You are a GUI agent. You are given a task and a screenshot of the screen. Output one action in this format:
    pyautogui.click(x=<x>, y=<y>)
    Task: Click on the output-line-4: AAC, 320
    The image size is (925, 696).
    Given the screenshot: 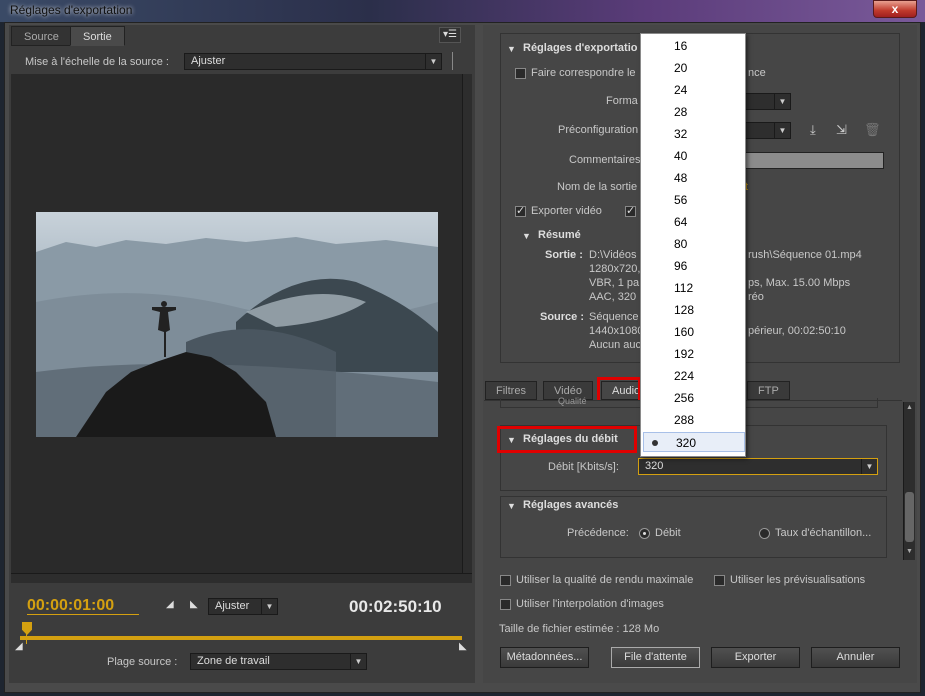 What is the action you would take?
    pyautogui.click(x=613, y=297)
    